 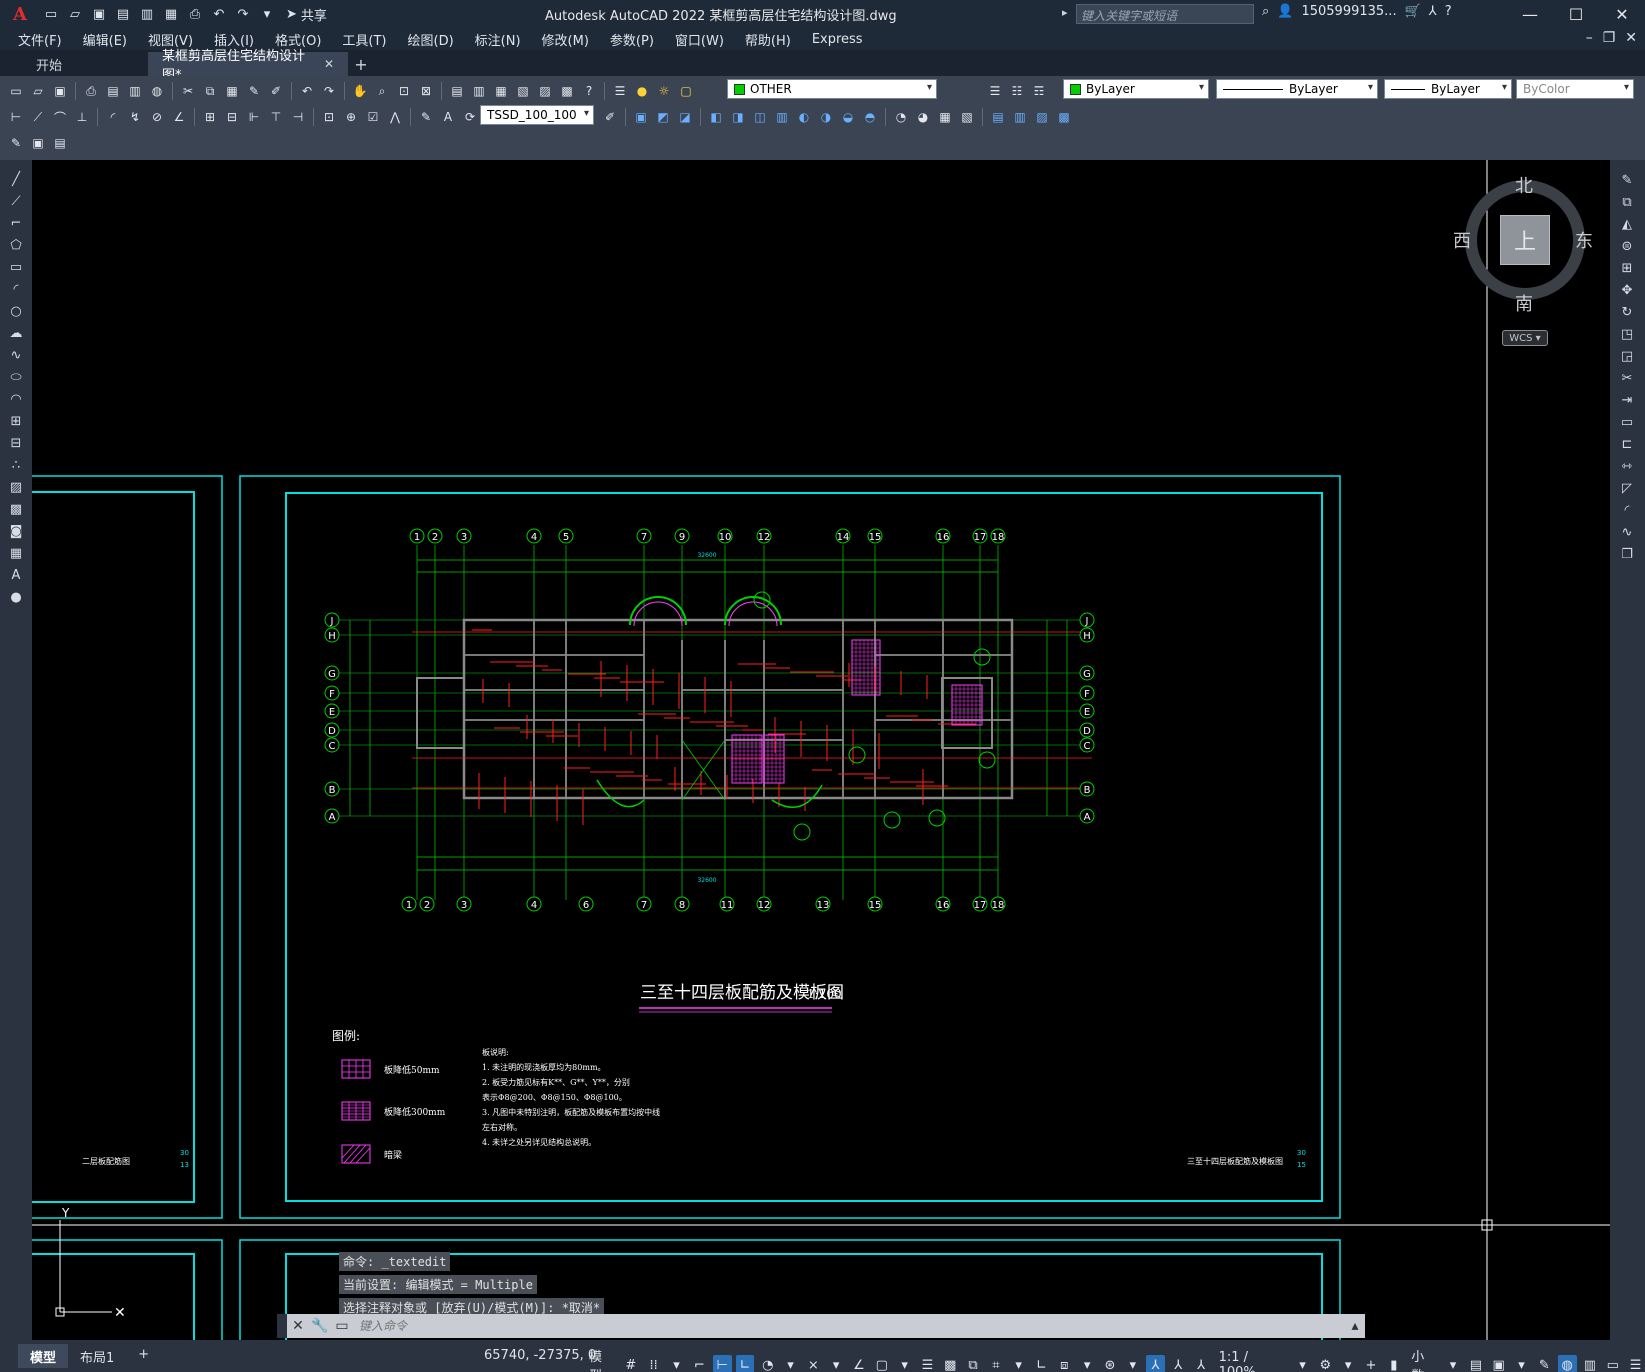 I want to click on insert-block-icon: ⊞, so click(x=16, y=421).